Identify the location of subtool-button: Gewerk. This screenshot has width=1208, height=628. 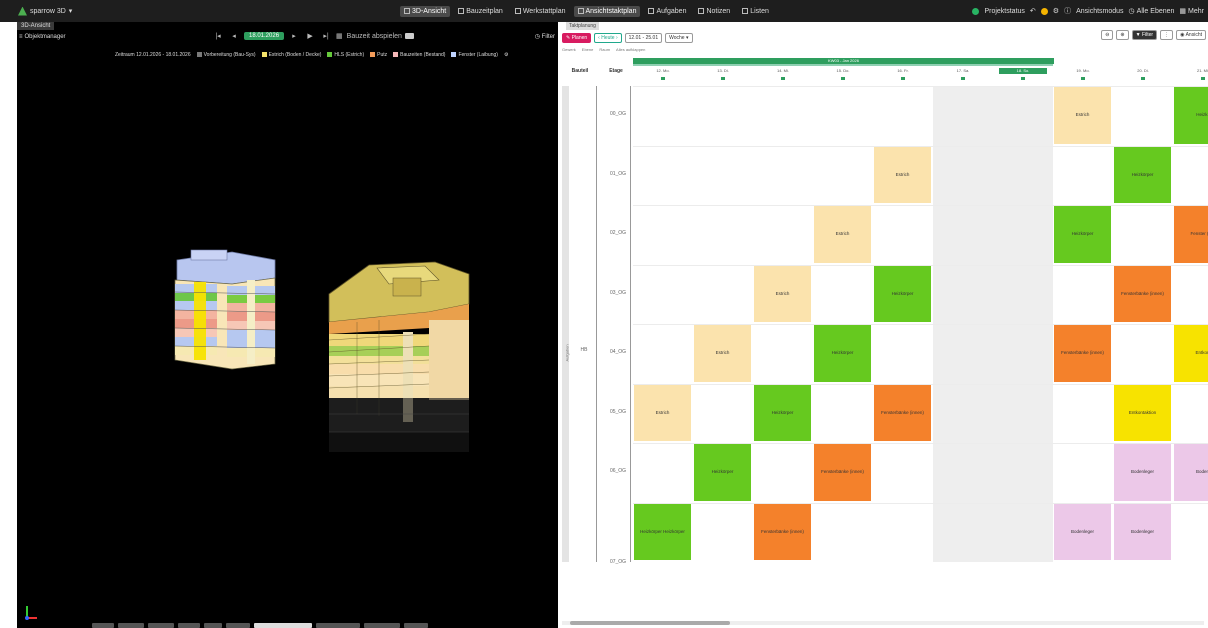
(569, 49).